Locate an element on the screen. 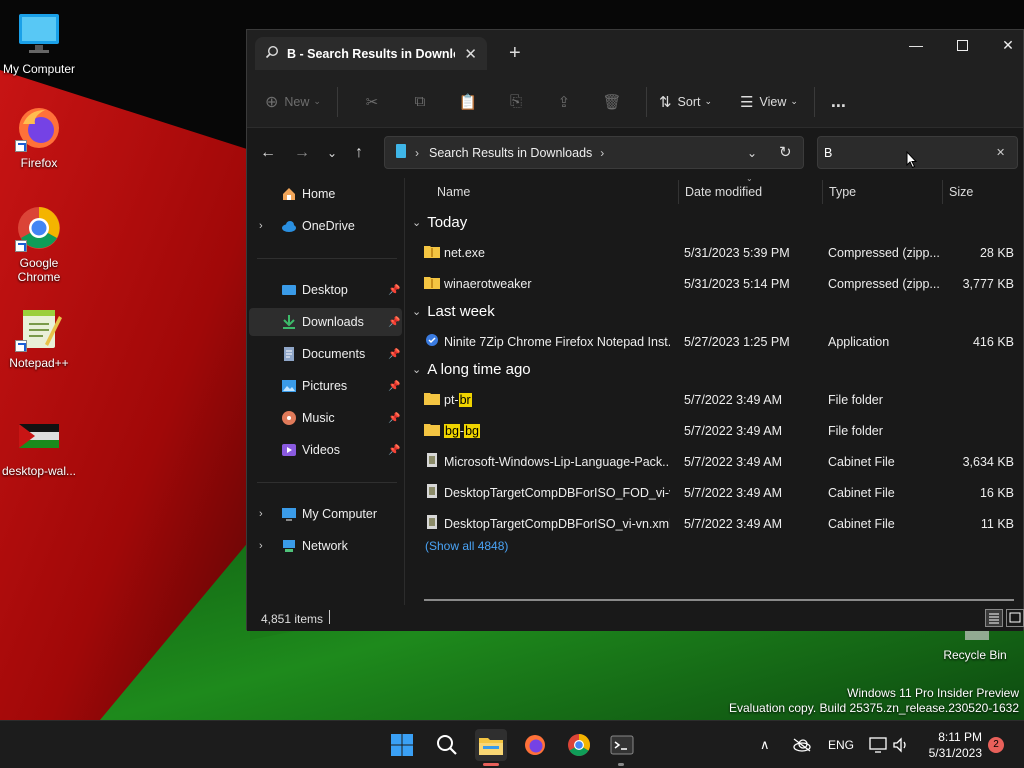 The image size is (1024, 768). sidebar-item-onedrive: › OneDrive is located at coordinates (325, 226).